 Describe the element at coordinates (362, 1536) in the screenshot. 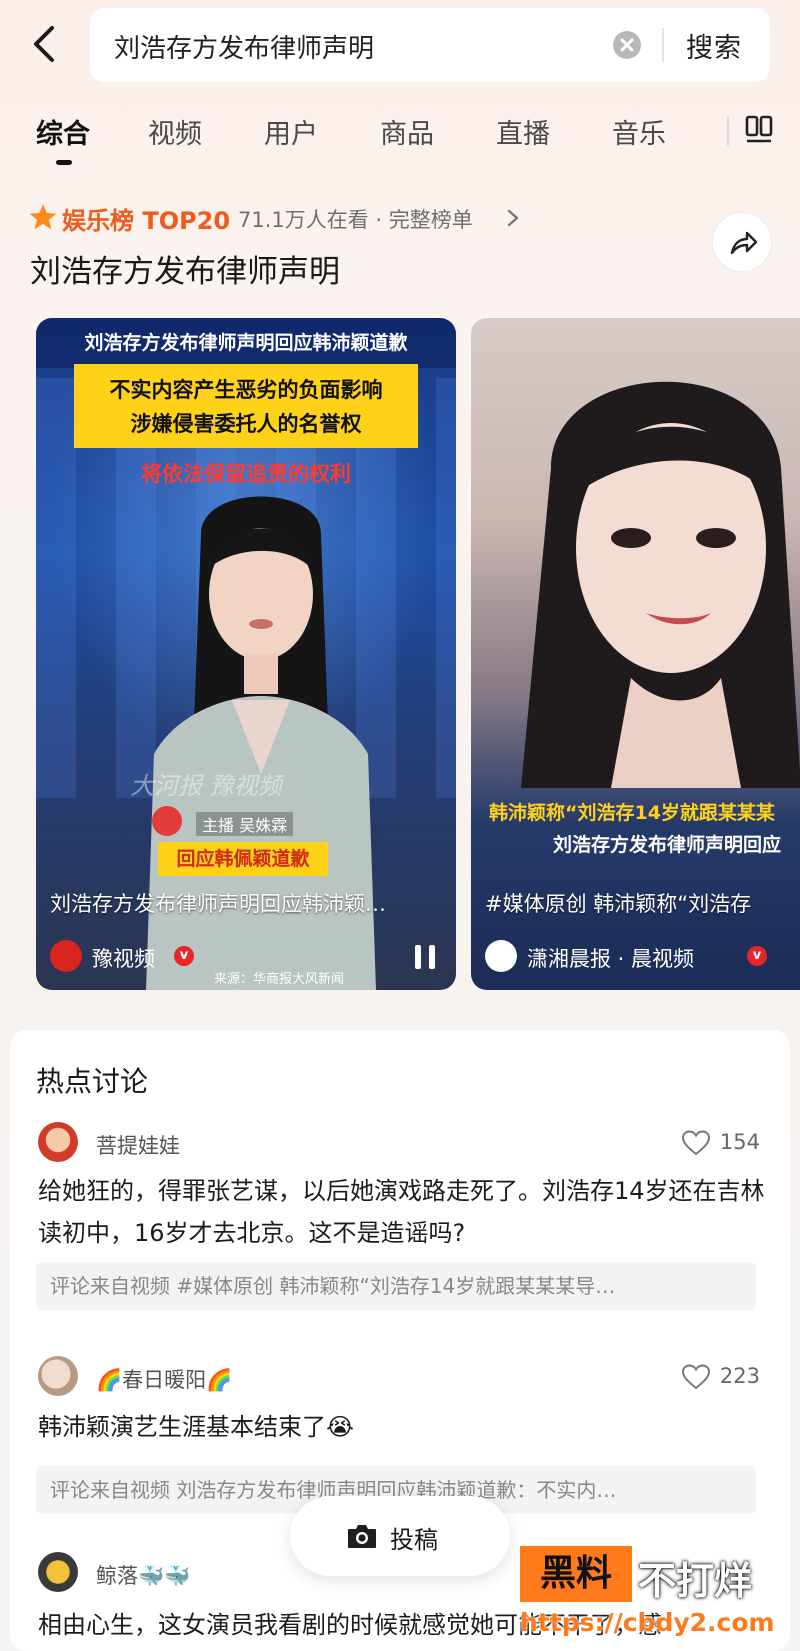

I see `camera-icon` at that location.